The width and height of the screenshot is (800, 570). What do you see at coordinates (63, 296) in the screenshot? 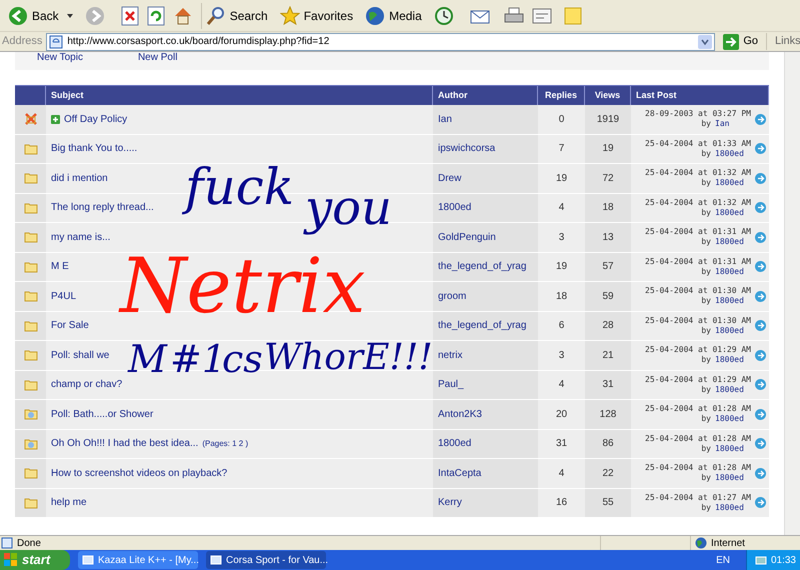
I see `thread-title-link: P4UL` at bounding box center [63, 296].